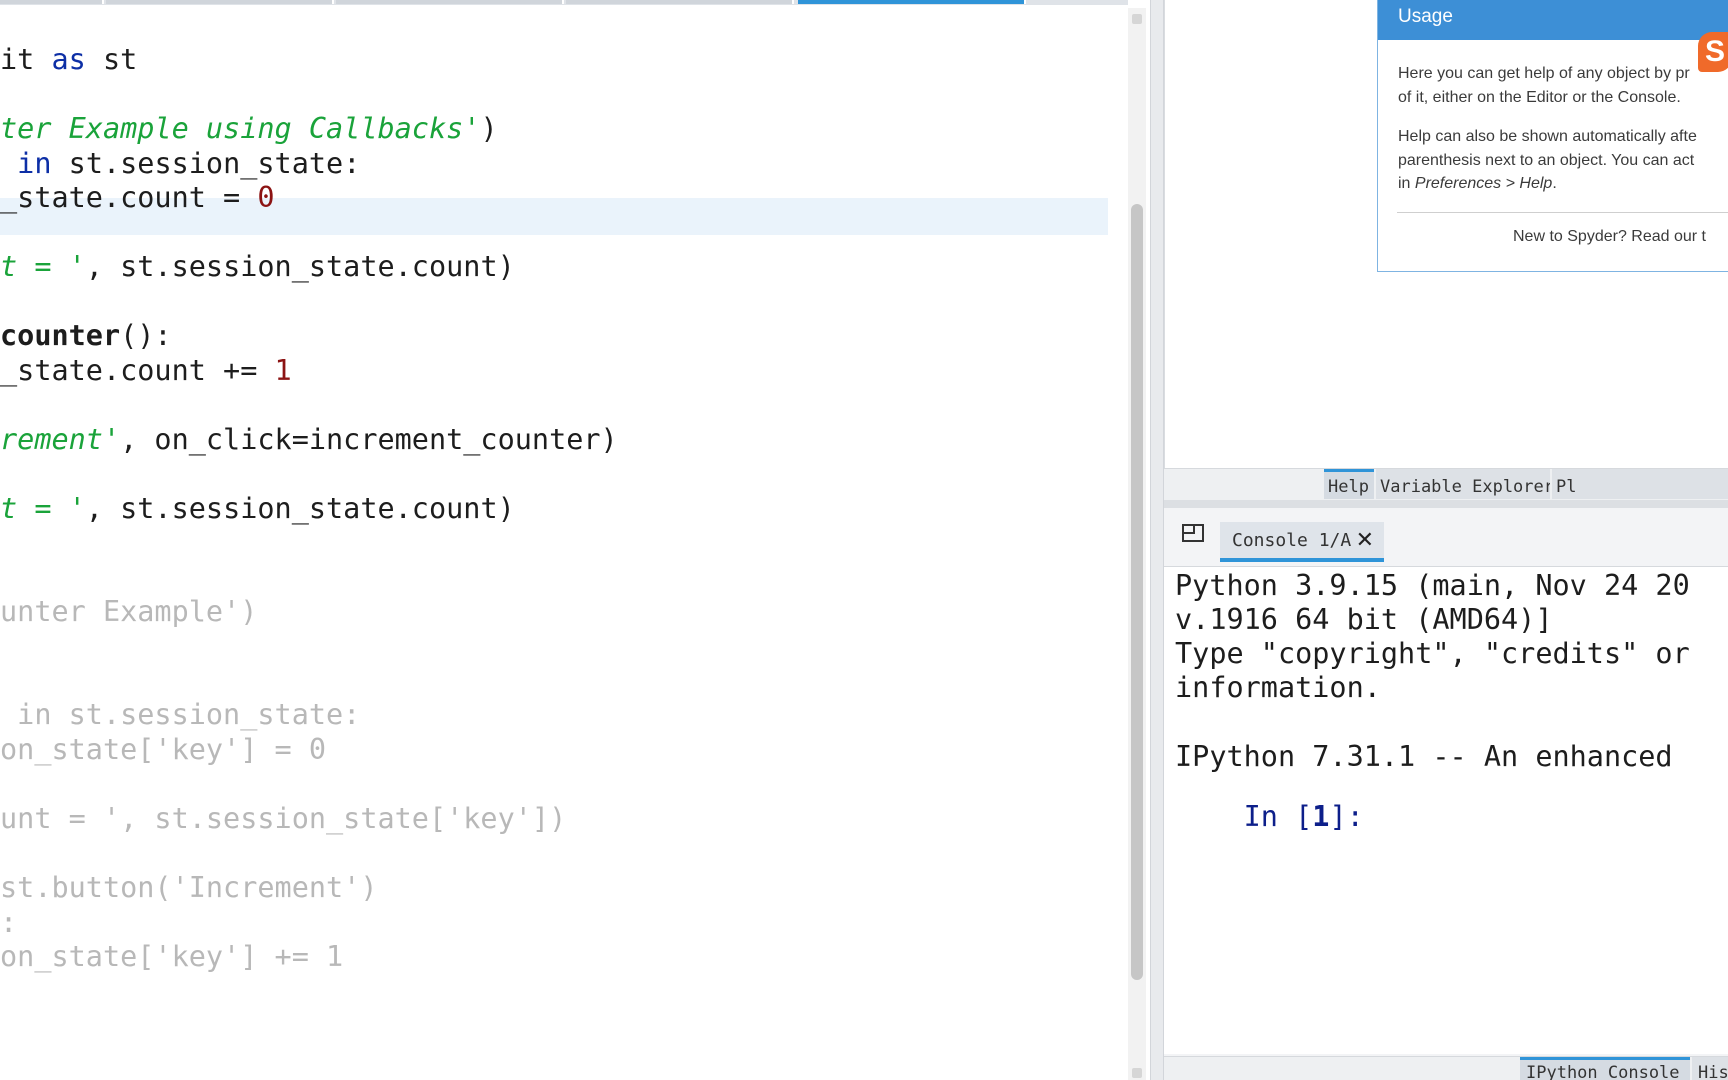 This screenshot has height=1080, width=1728. What do you see at coordinates (1292, 540) in the screenshot?
I see `console-tab-label: Console 1/A` at bounding box center [1292, 540].